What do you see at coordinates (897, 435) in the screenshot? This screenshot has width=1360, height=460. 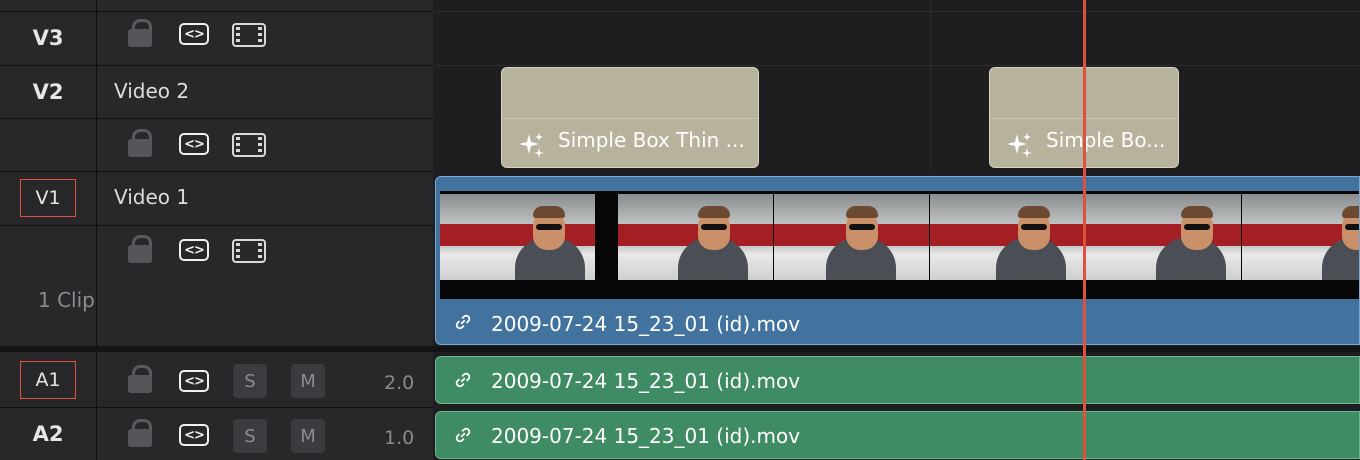 I see `audio-clip-a2: 2009-07-24 15_23_01 (id).mov` at bounding box center [897, 435].